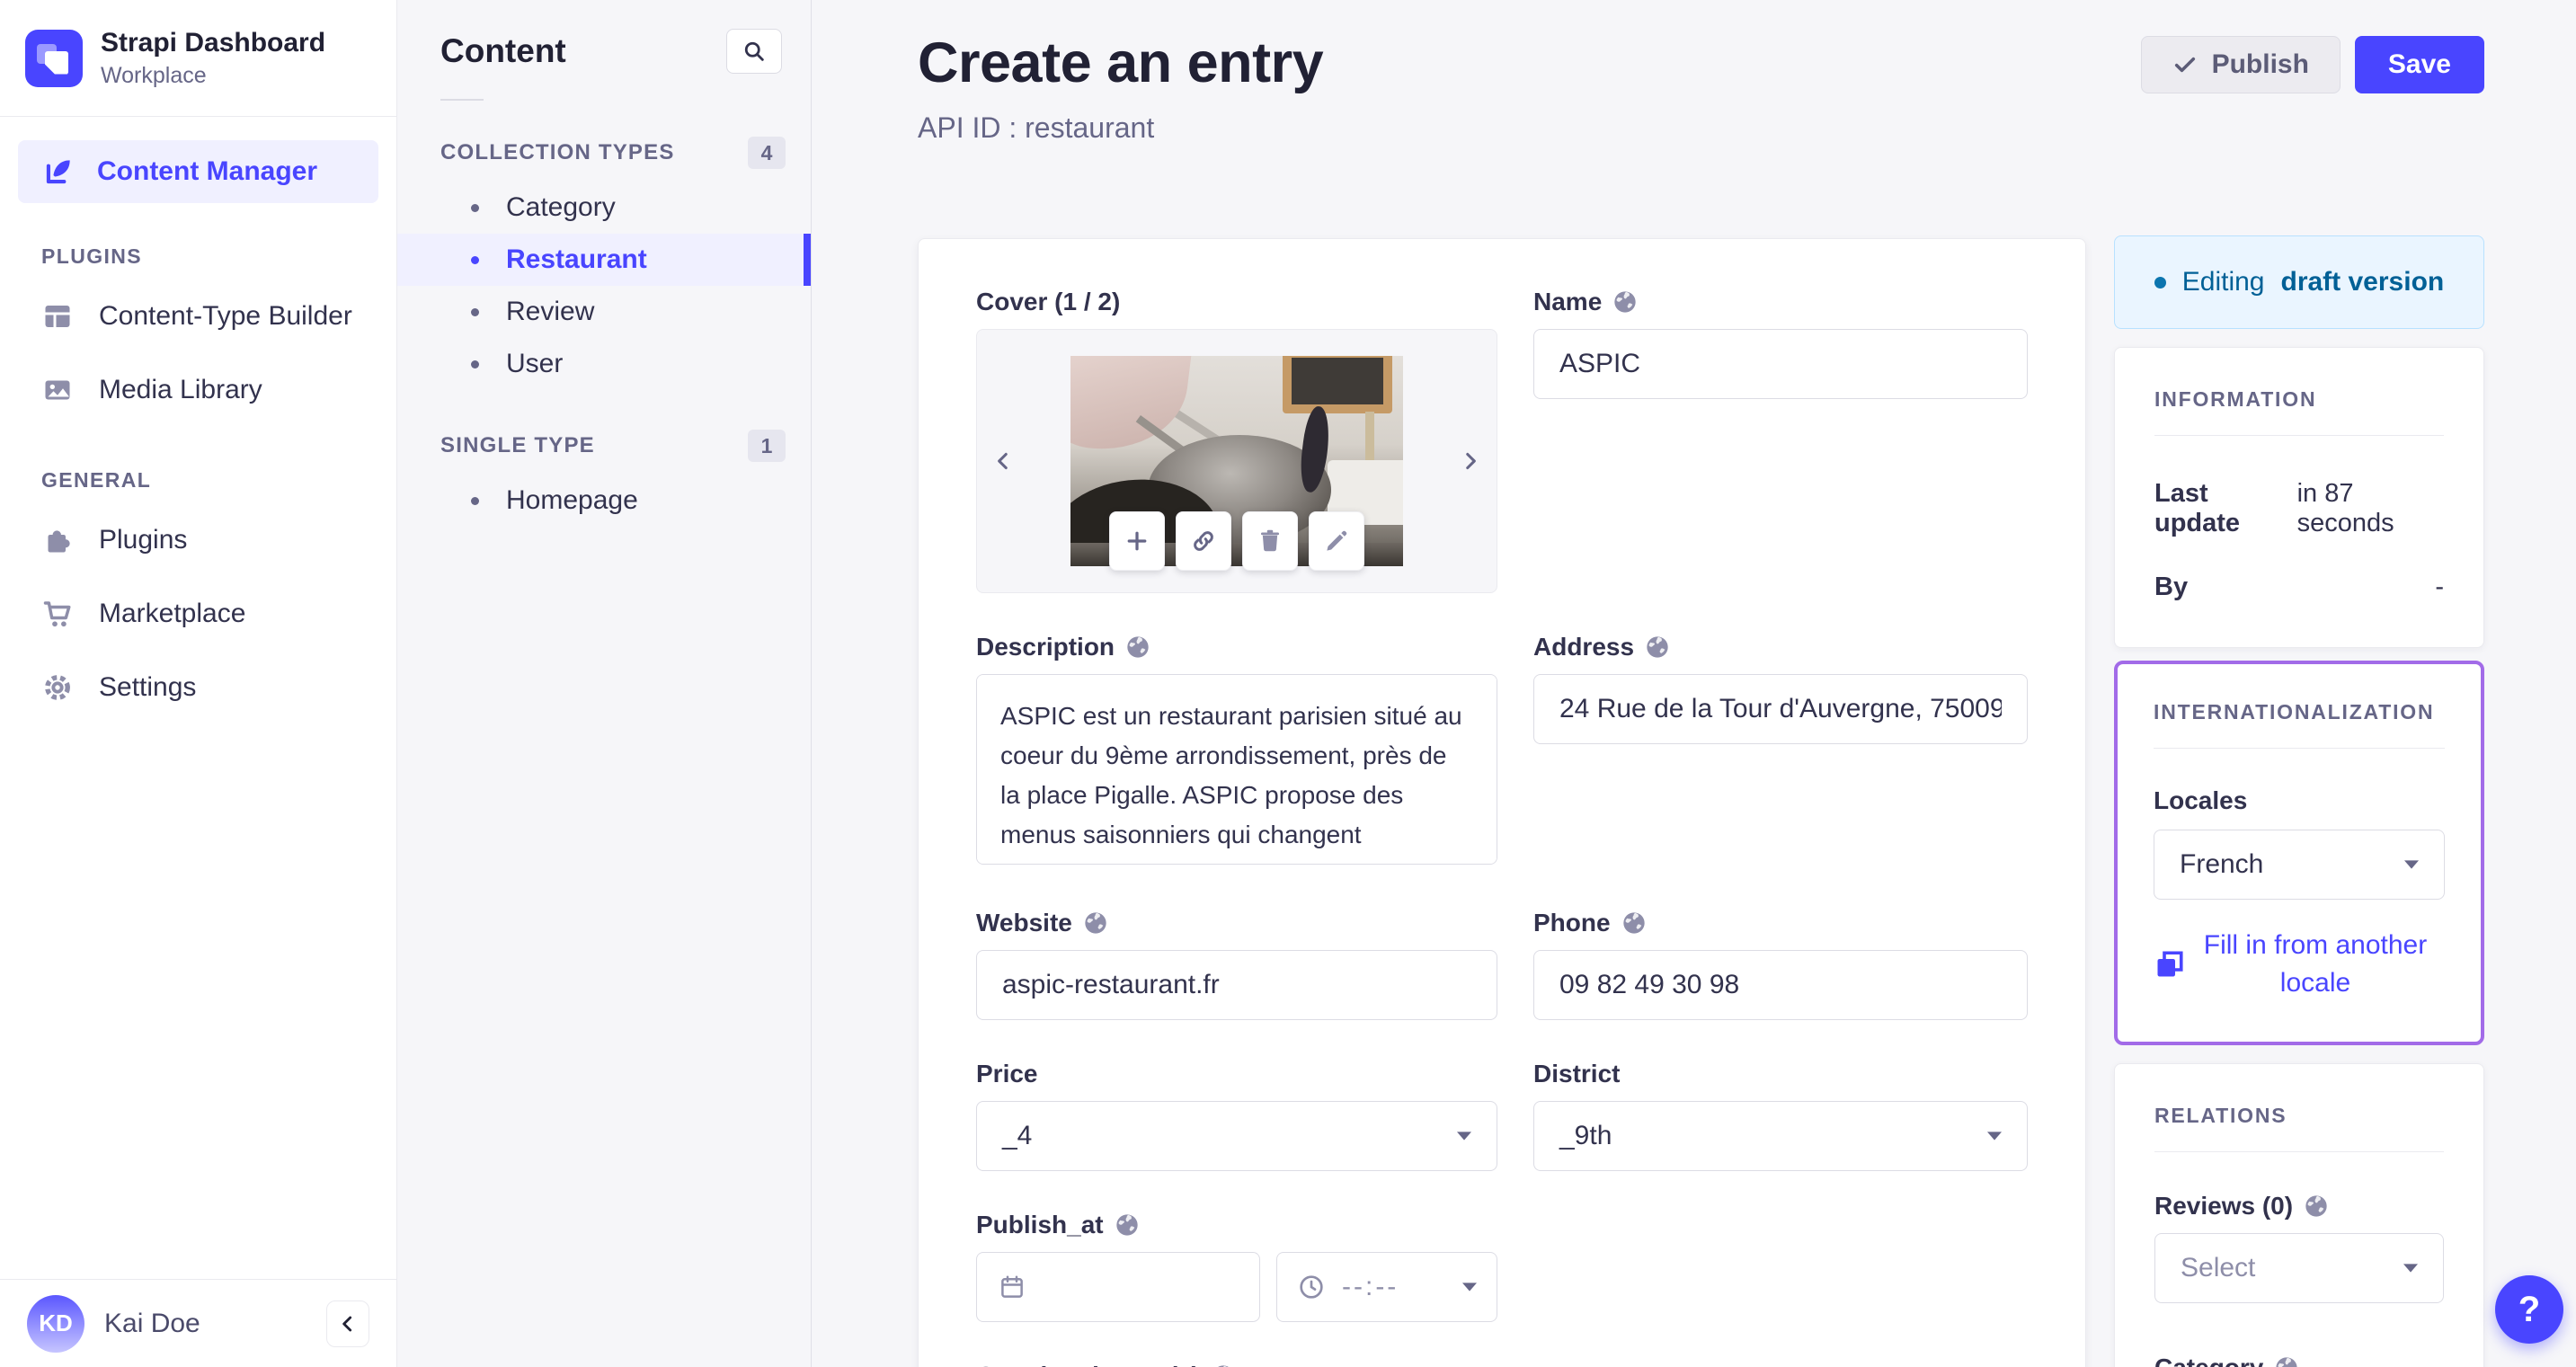 The image size is (2576, 1367). Describe the element at coordinates (213, 42) in the screenshot. I see `brand-title: Strapi Dashboard` at that location.